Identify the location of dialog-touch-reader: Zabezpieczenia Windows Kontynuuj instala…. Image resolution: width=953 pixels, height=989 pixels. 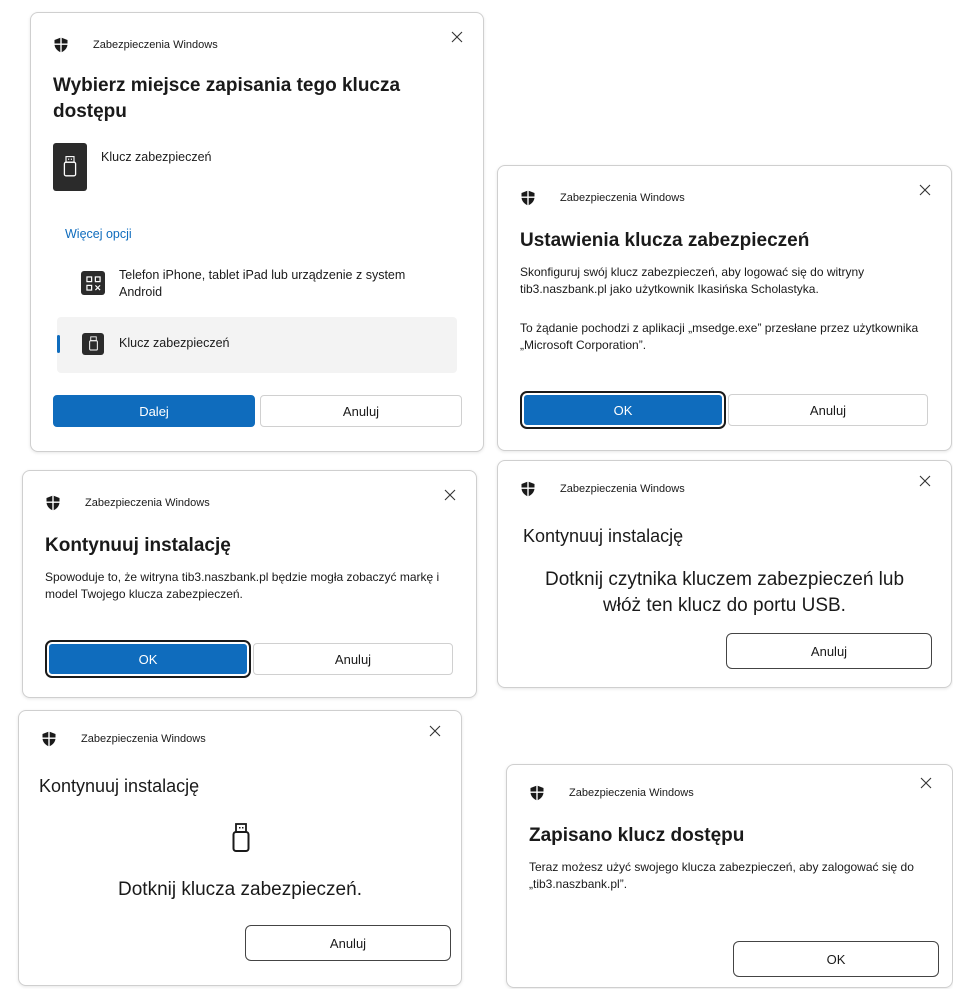
(724, 574).